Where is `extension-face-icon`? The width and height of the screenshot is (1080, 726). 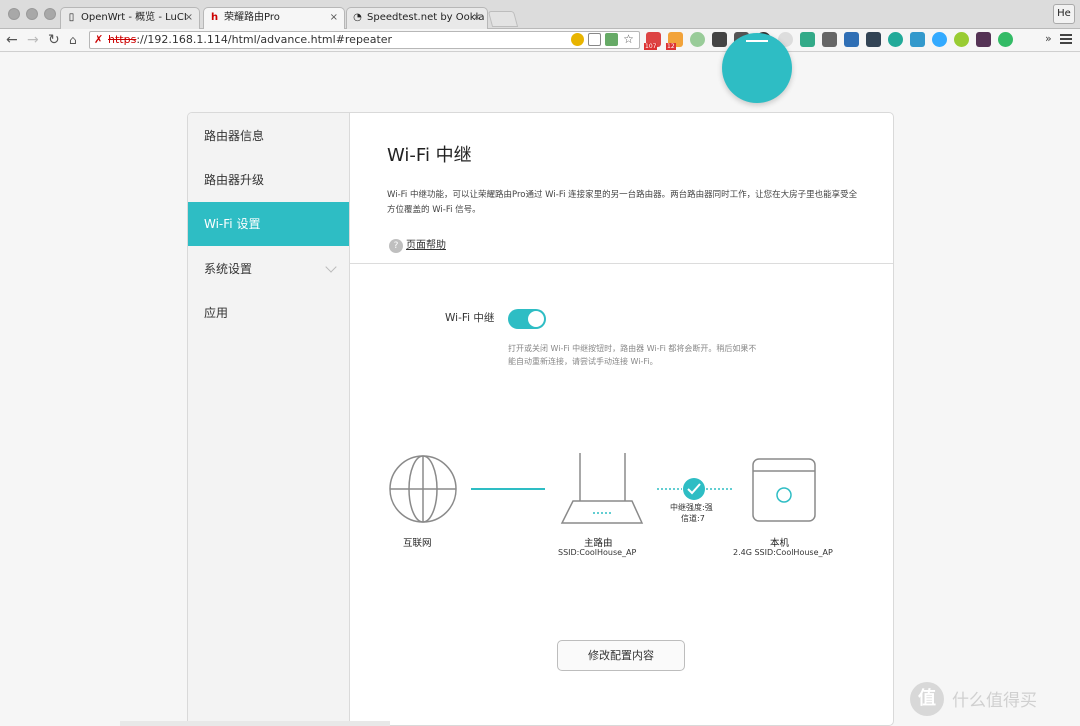
extension-face-icon is located at coordinates (577, 39).